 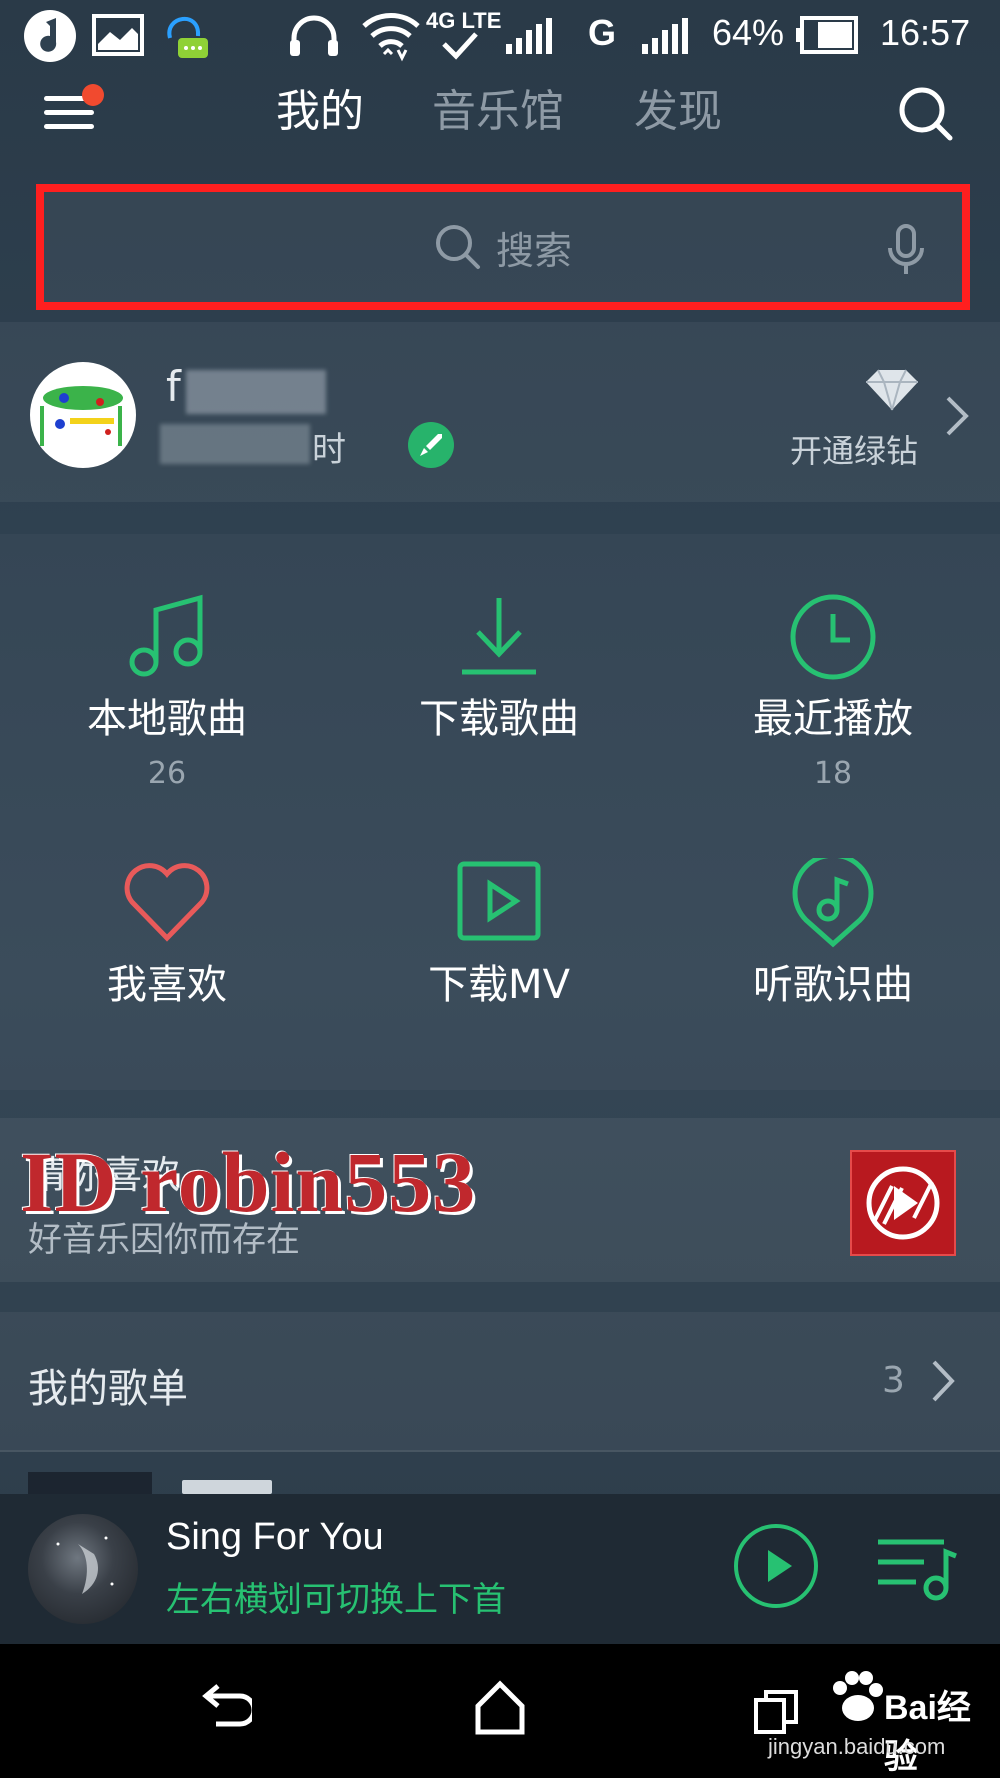 I want to click on checkmark-icon, so click(x=460, y=46).